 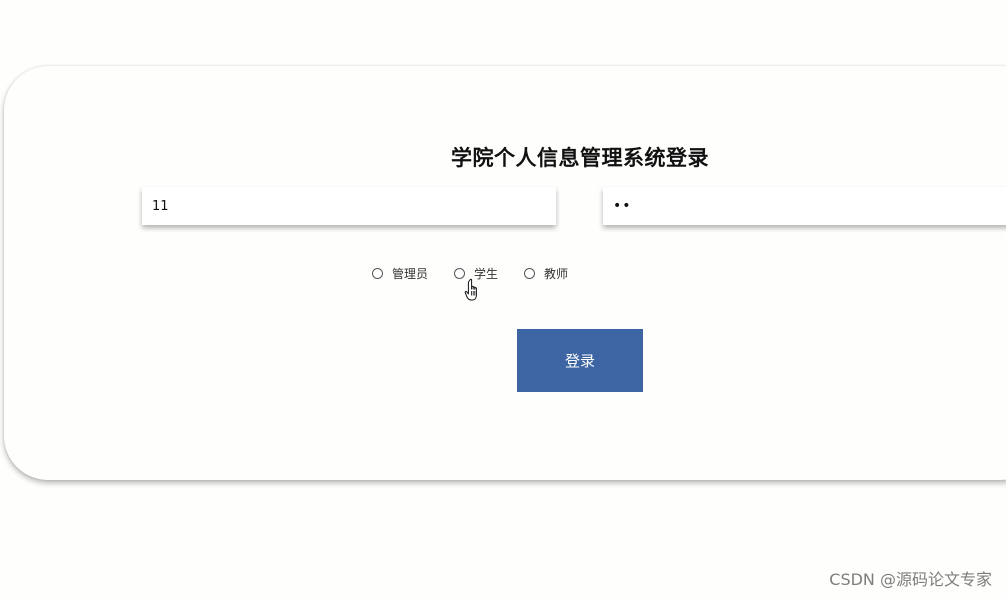 I want to click on radio-button-admin, so click(x=377, y=273).